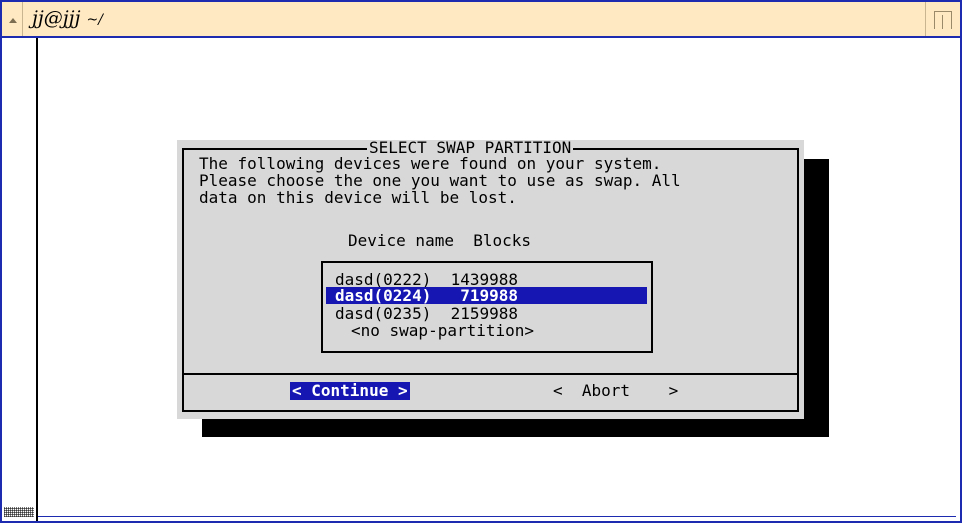 The width and height of the screenshot is (962, 523). I want to click on title-bar: jj@jjj ~/, so click(481, 20).